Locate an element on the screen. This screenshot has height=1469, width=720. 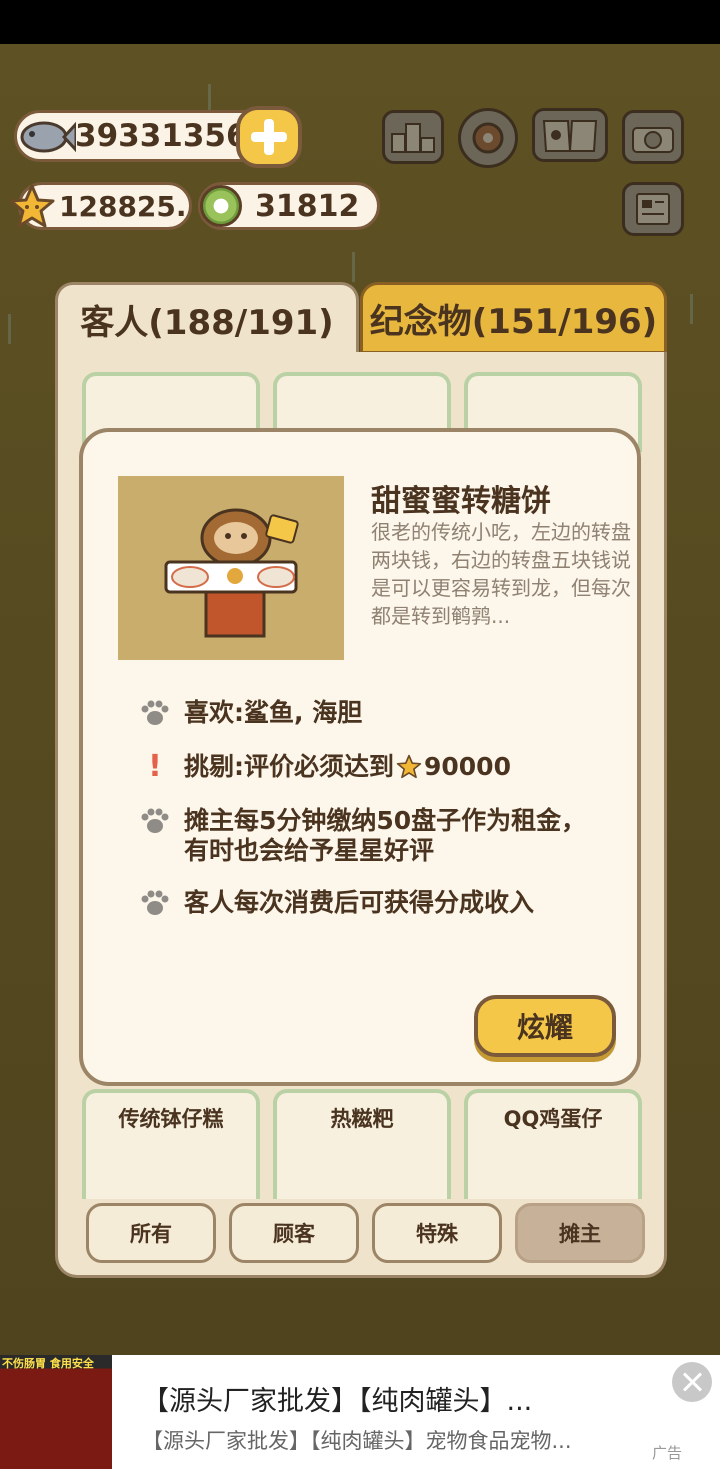
book-icon is located at coordinates (570, 136).